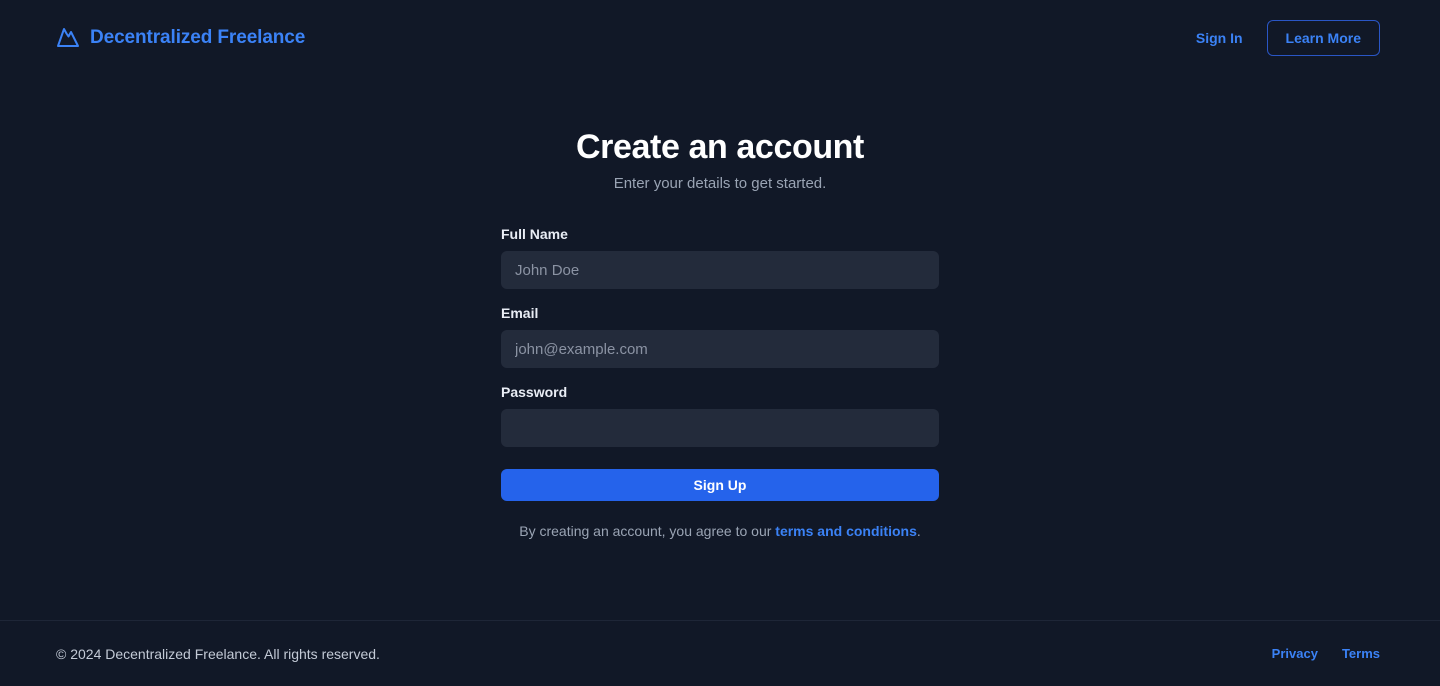 The image size is (1440, 686). Describe the element at coordinates (520, 313) in the screenshot. I see `email-label: Email` at that location.